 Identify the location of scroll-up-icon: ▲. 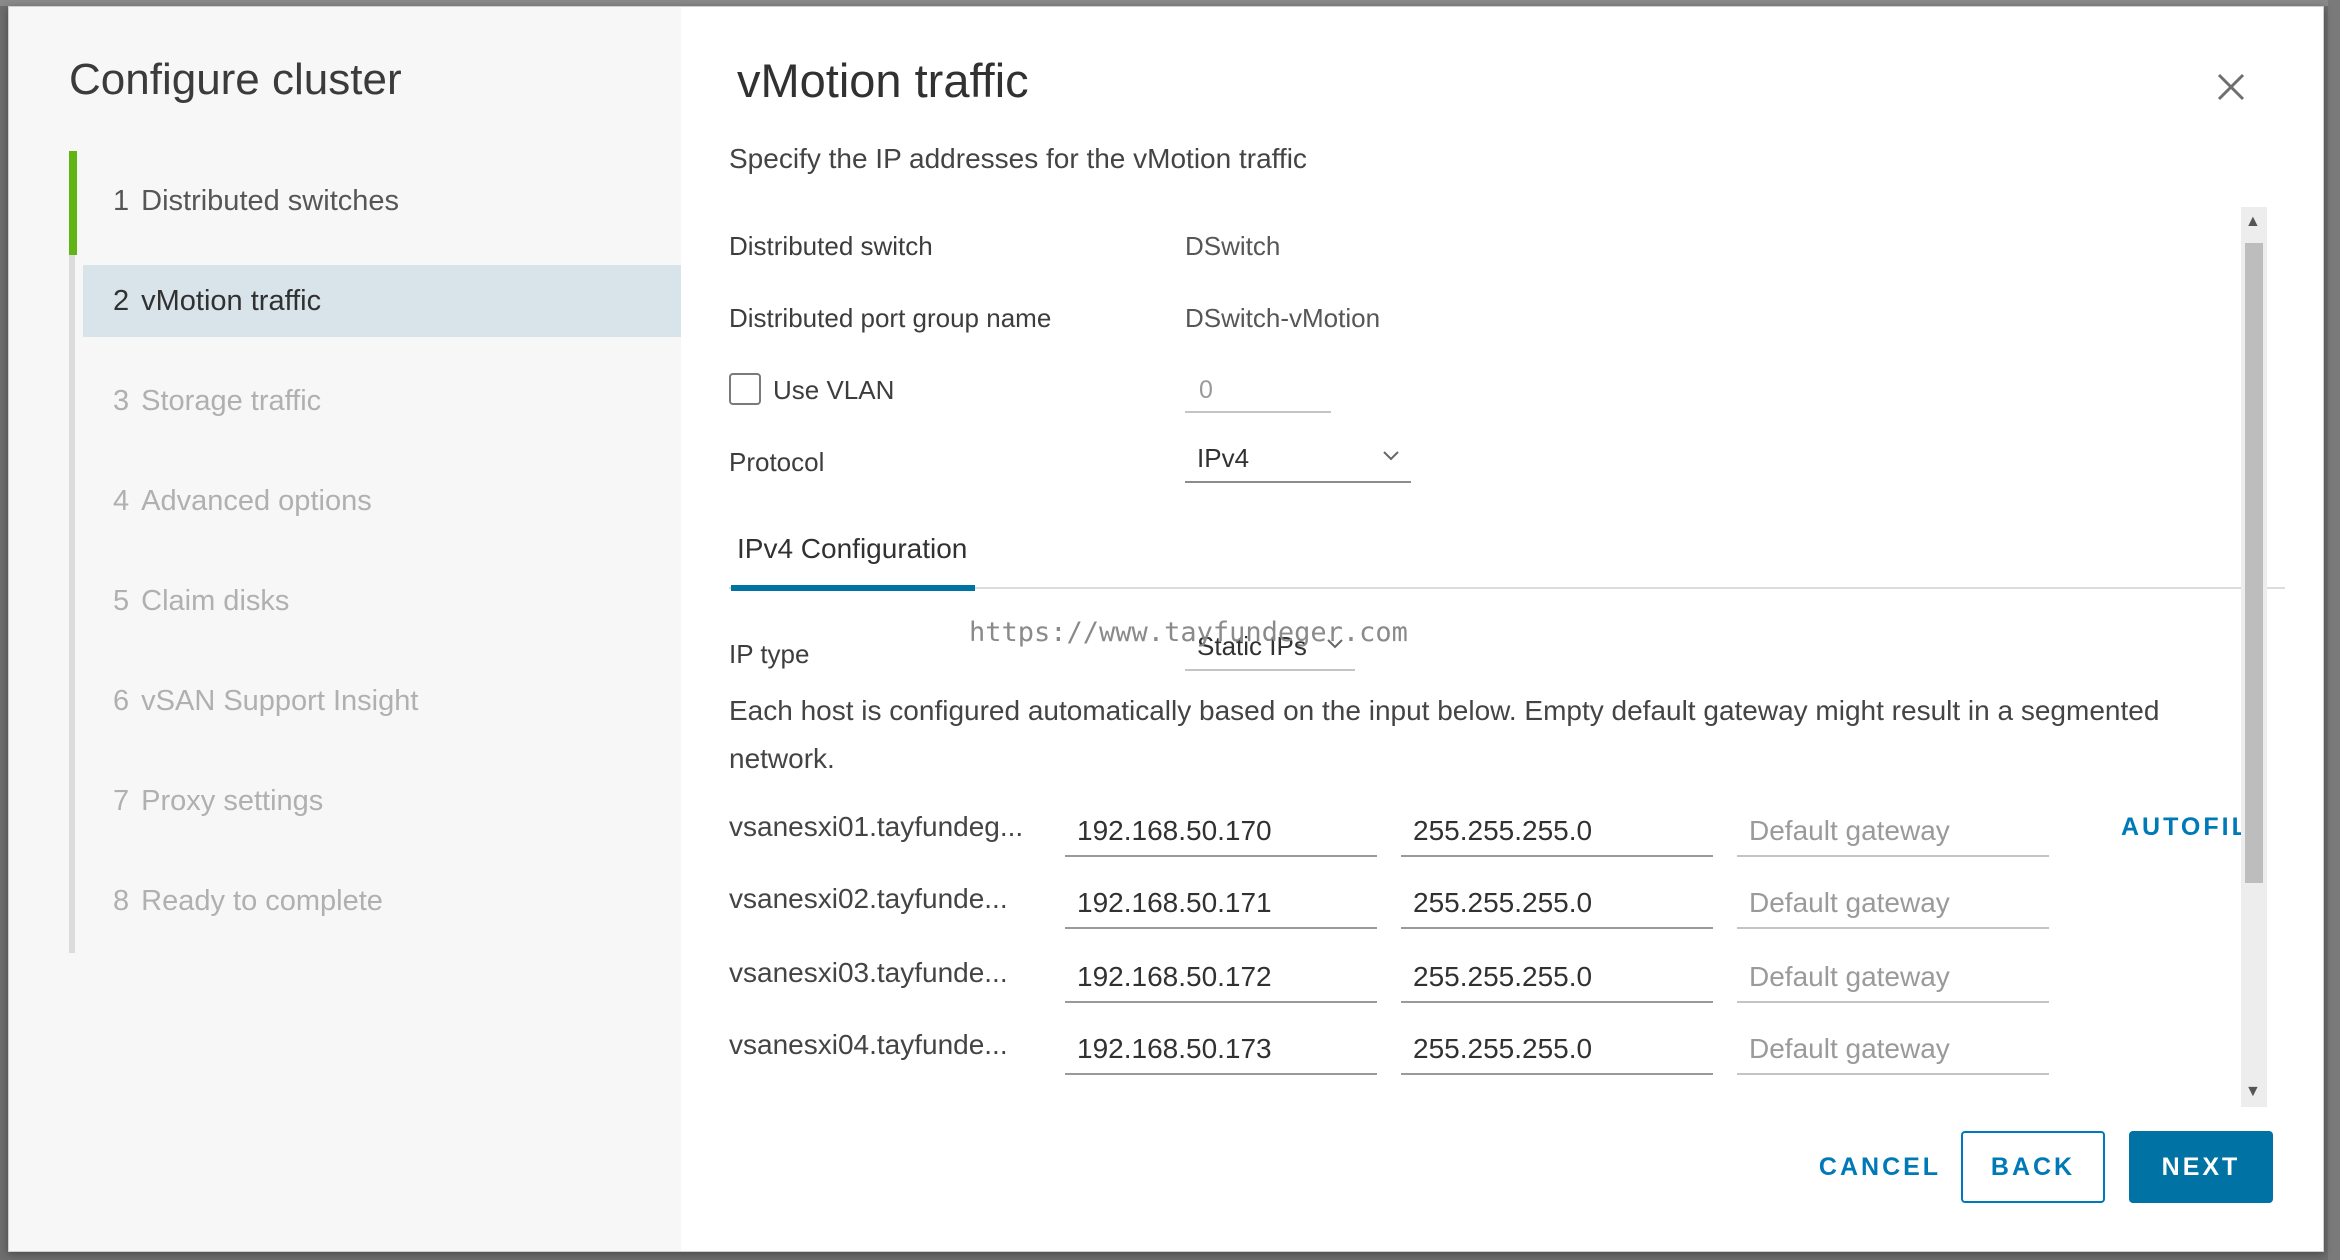
(2253, 222).